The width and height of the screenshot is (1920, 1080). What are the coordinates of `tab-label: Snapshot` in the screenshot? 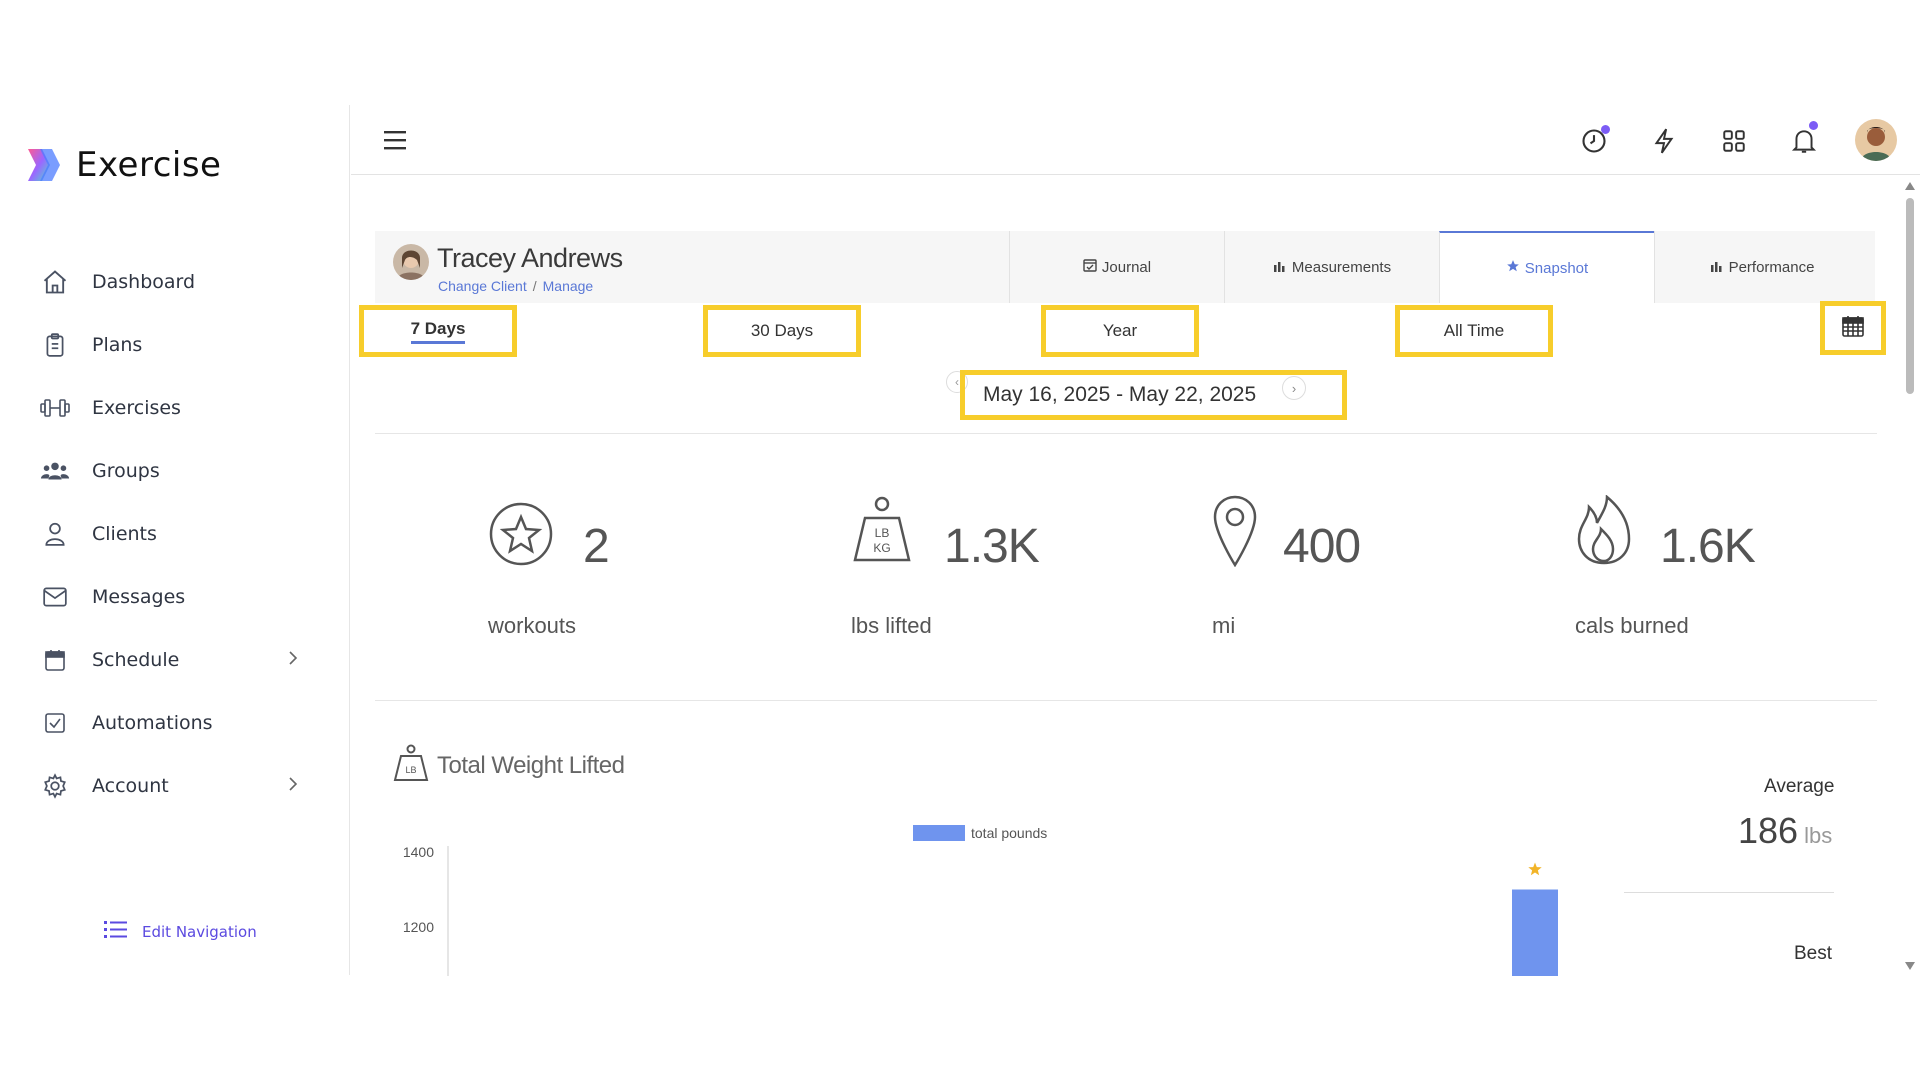 It's located at (1556, 268).